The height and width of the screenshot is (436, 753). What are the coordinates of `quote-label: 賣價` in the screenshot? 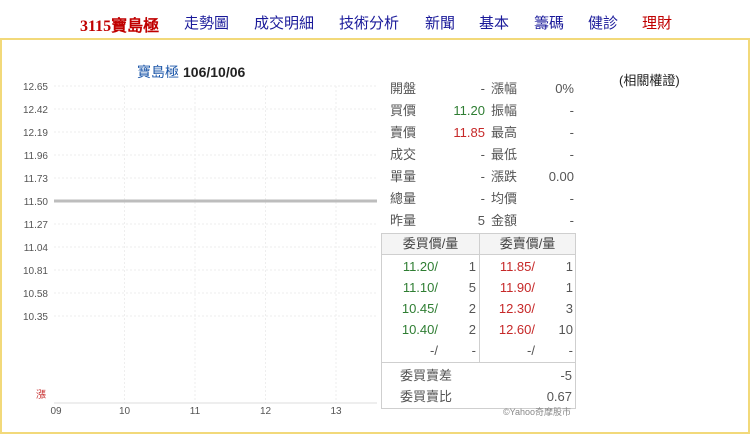 It's located at (403, 132).